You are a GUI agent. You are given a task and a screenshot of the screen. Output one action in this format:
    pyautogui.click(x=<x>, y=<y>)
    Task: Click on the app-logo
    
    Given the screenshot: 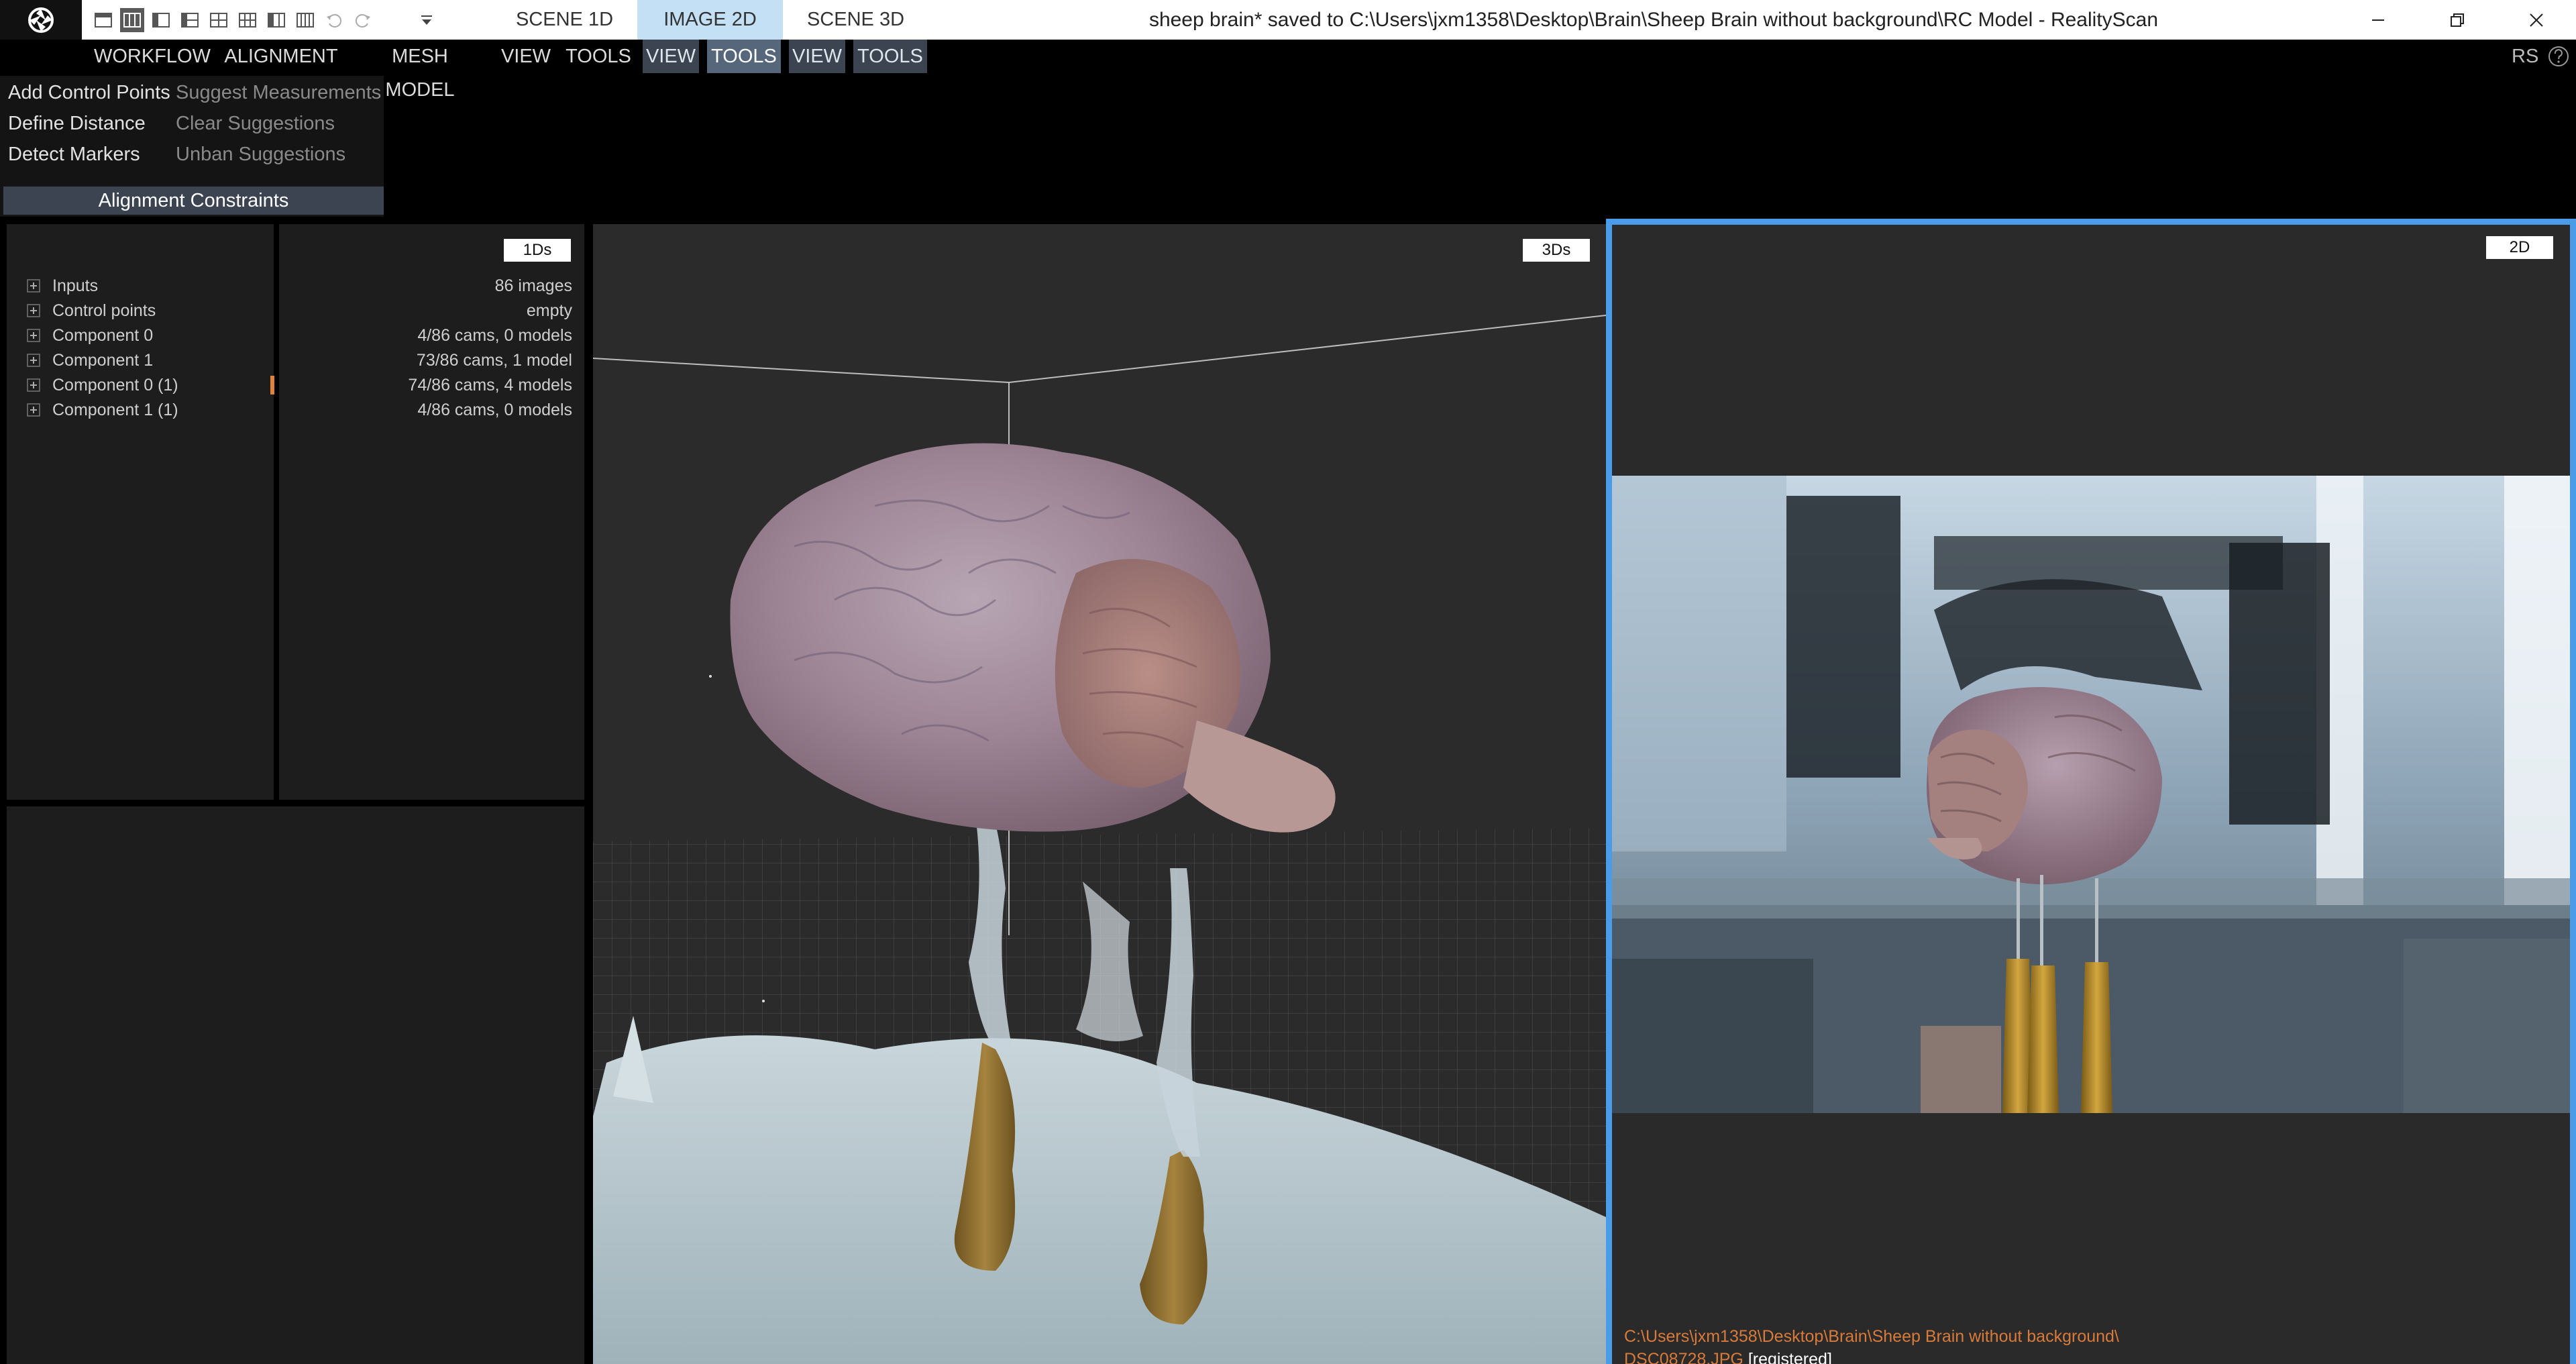 What is the action you would take?
    pyautogui.click(x=41, y=20)
    